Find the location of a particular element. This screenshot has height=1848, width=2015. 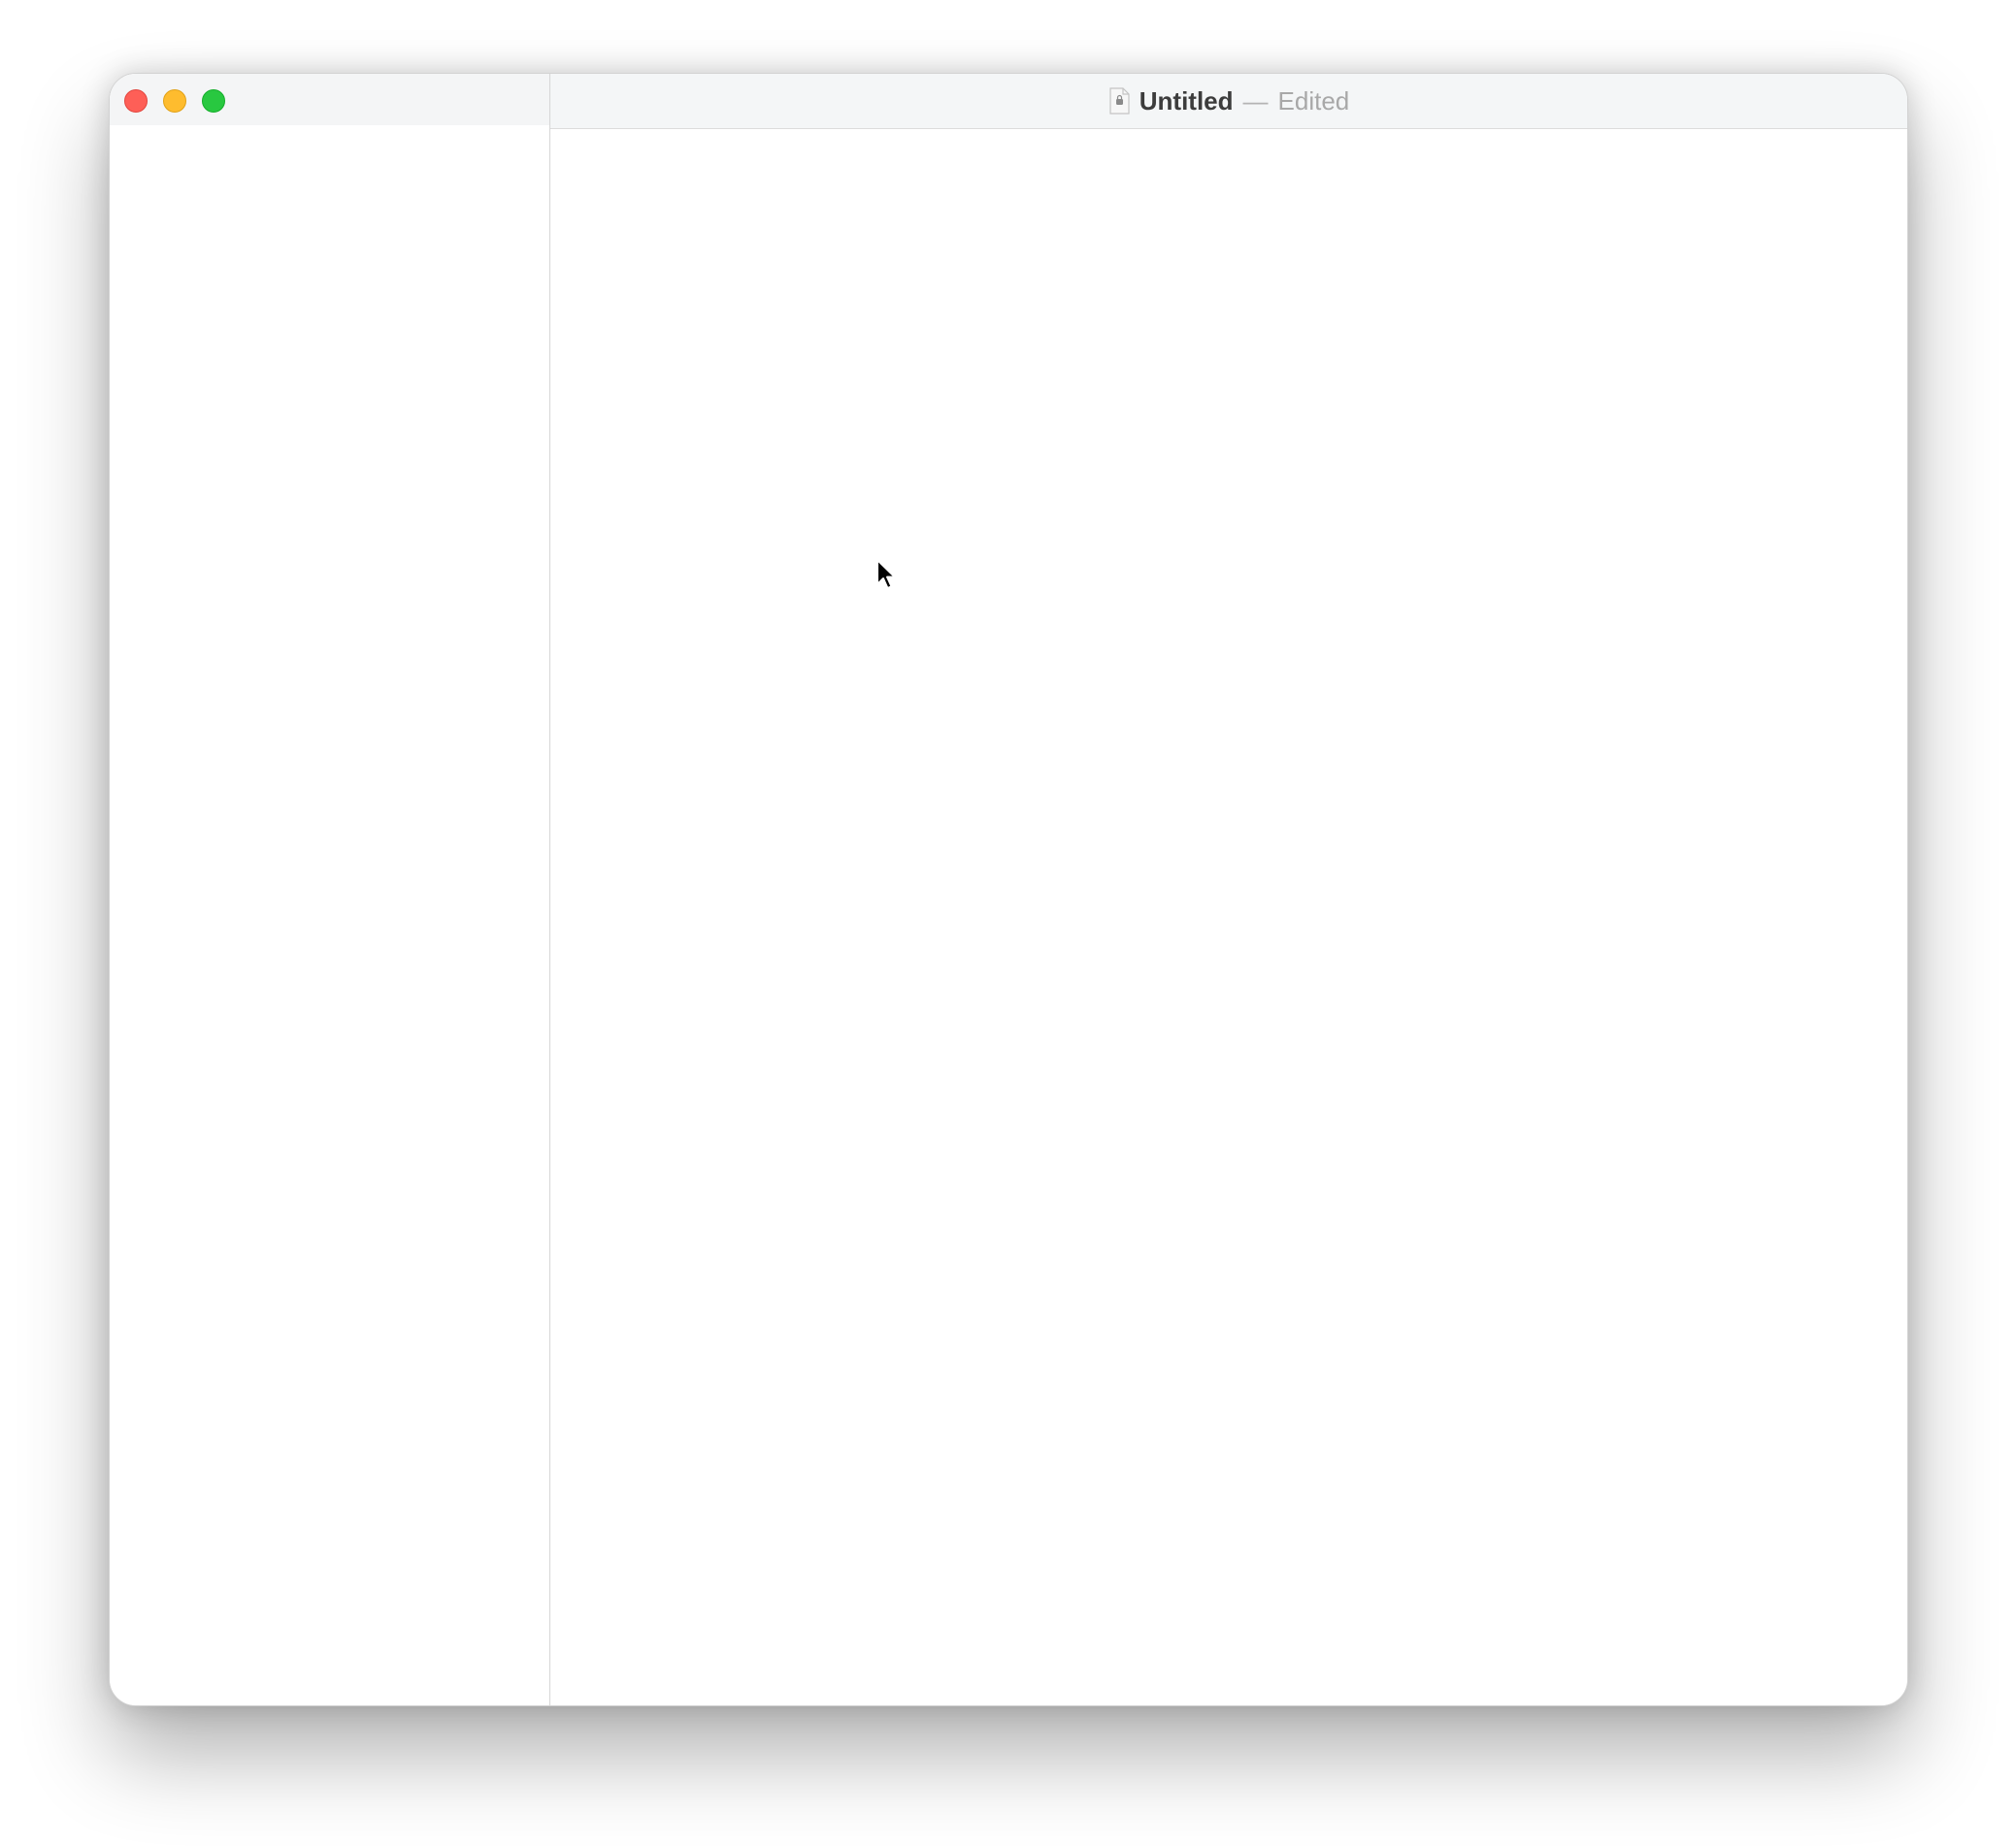

close-button is located at coordinates (136, 101).